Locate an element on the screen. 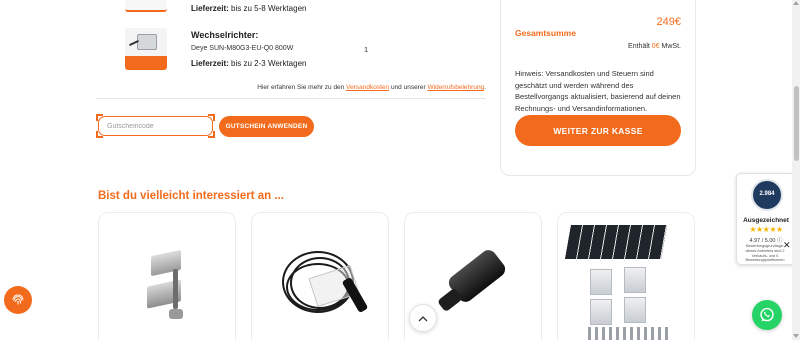 The image size is (800, 340). product-thumbnail is located at coordinates (146, 6).